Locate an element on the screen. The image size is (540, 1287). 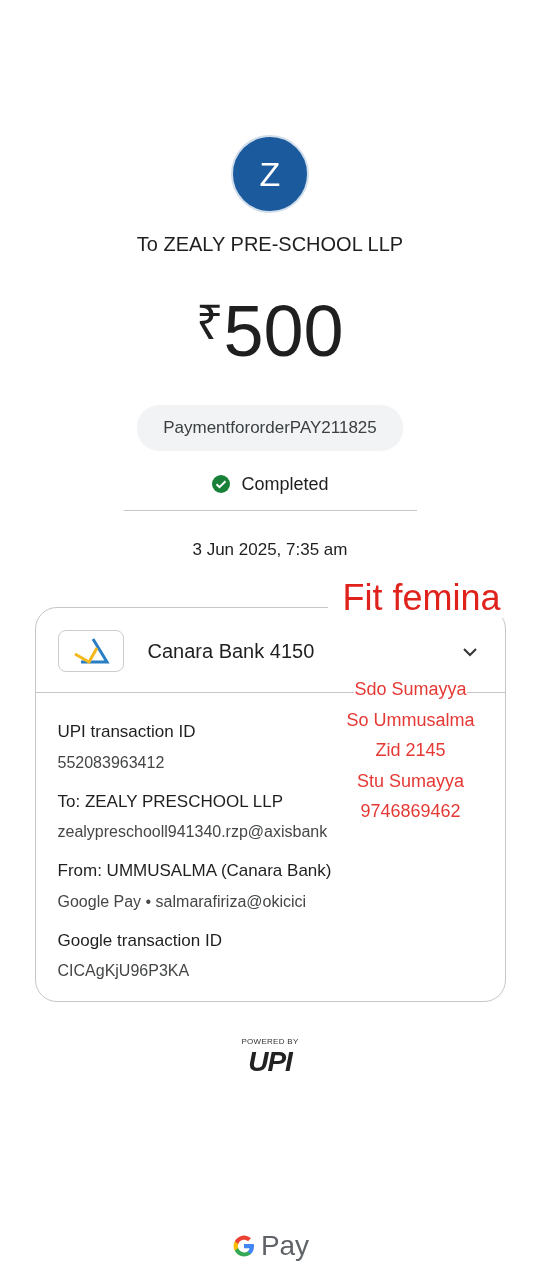
upi-logo: UPI is located at coordinates (270, 1062).